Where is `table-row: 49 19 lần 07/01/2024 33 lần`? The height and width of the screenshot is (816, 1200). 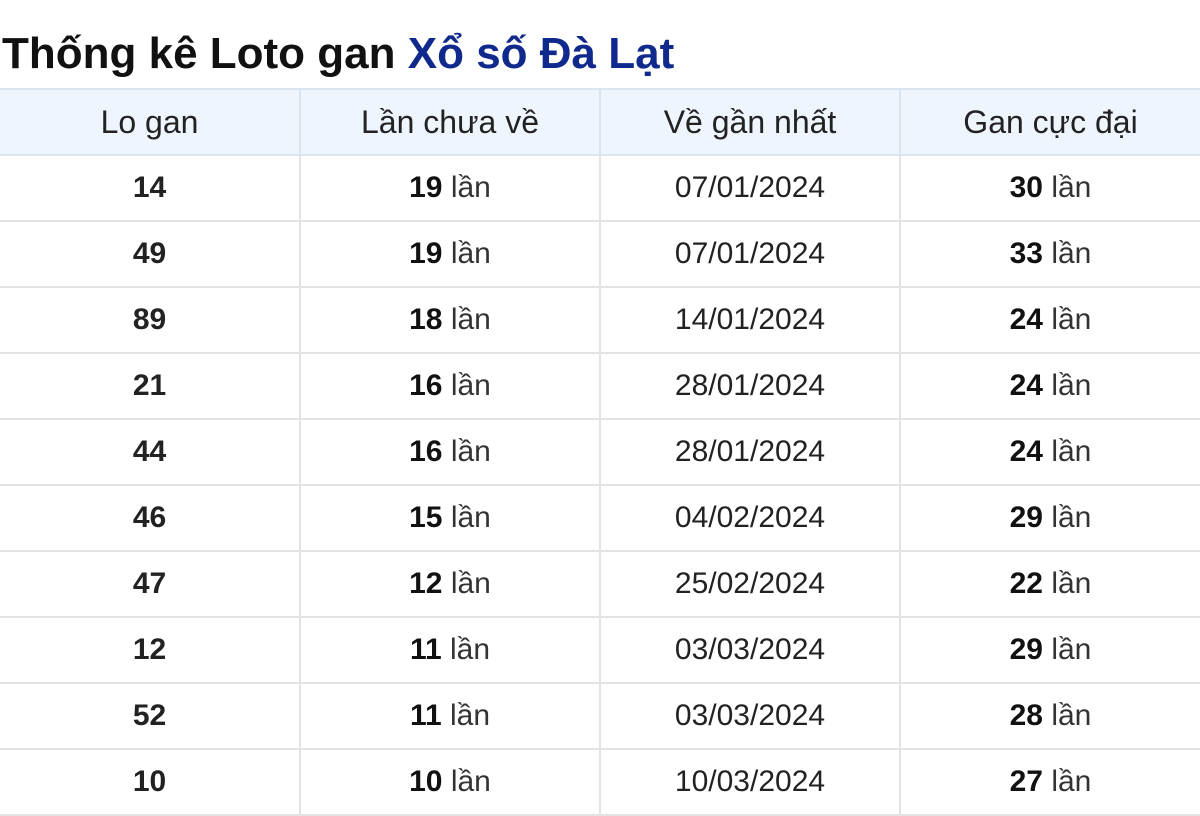 table-row: 49 19 lần 07/01/2024 33 lần is located at coordinates (600, 254).